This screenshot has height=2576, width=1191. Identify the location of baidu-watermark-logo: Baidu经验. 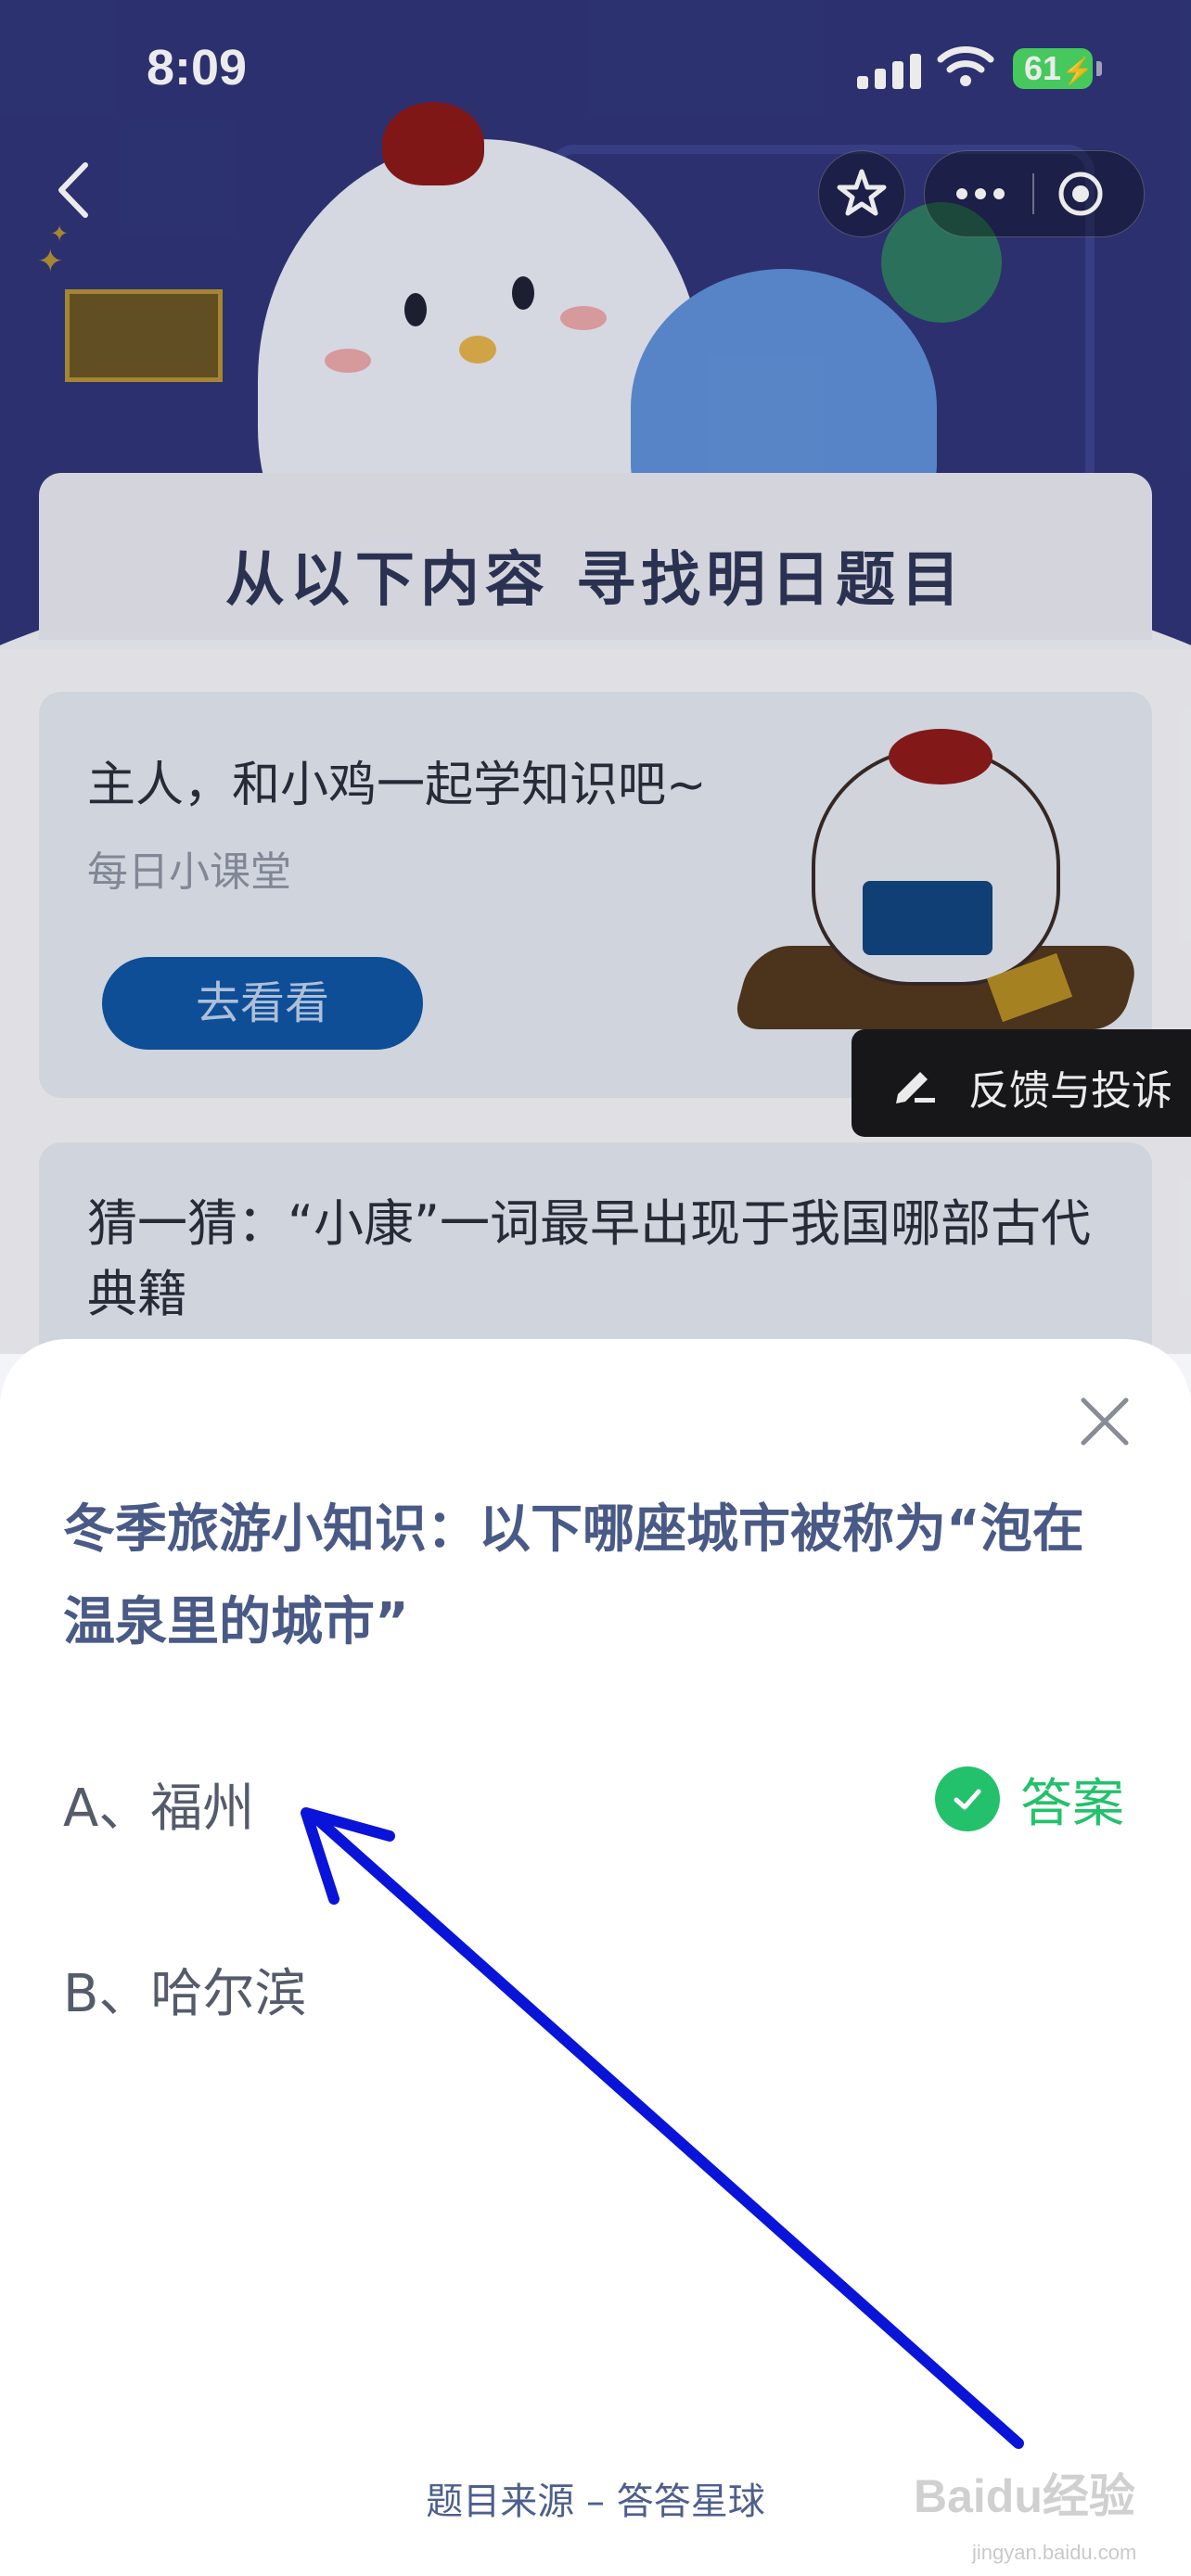
(1024, 2496).